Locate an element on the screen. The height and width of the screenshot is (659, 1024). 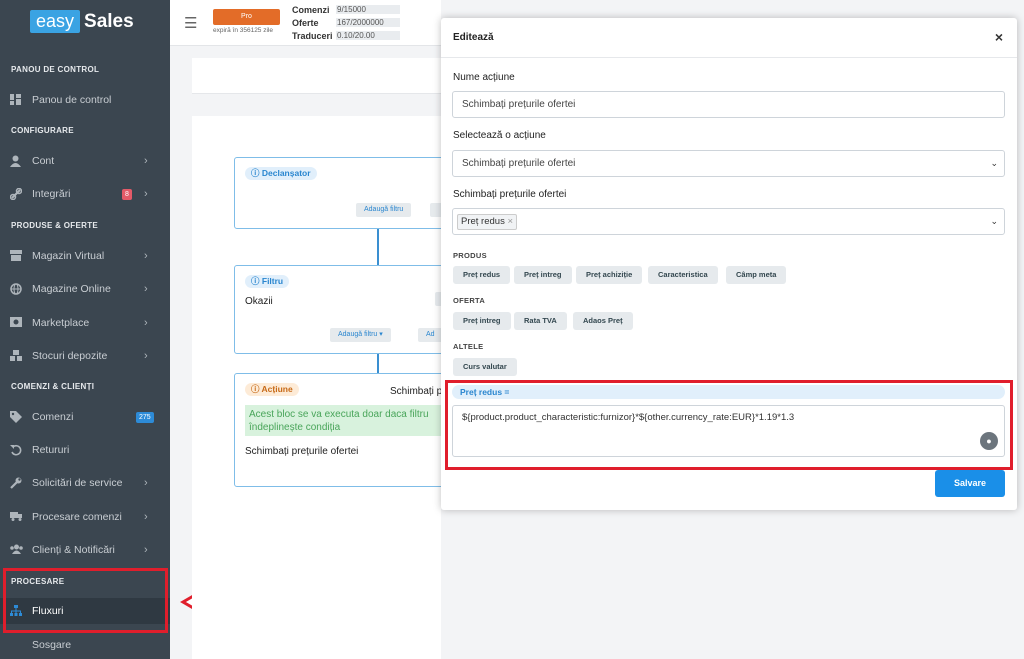
variable-pill: Caracteristica is located at coordinates (683, 275).